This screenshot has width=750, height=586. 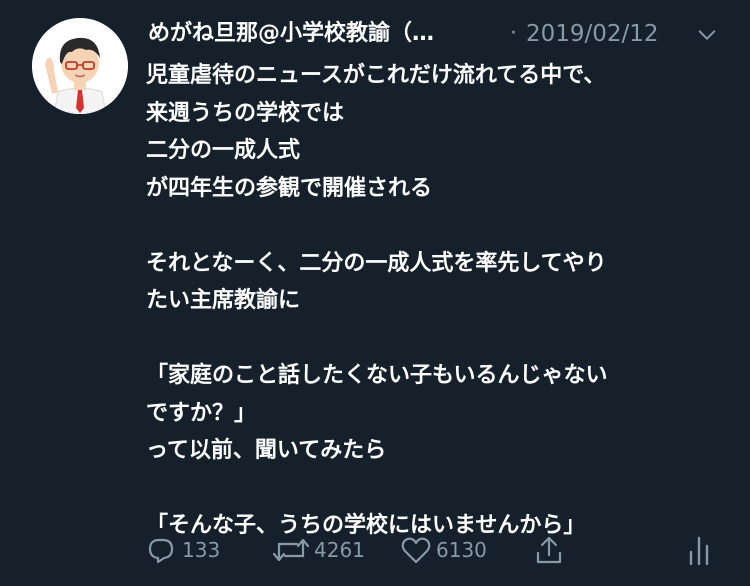 What do you see at coordinates (461, 550) in the screenshot?
I see `like-count: 6130` at bounding box center [461, 550].